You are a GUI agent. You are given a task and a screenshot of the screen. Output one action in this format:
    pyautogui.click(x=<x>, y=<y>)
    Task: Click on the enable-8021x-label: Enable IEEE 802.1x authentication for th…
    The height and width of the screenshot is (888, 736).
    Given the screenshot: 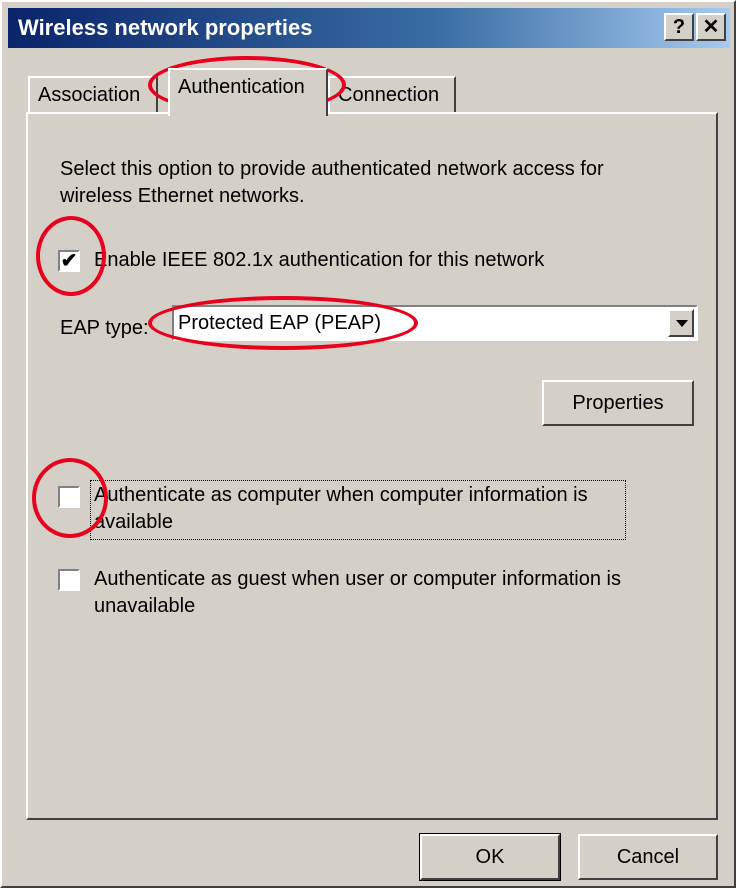 What is the action you would take?
    pyautogui.click(x=374, y=260)
    